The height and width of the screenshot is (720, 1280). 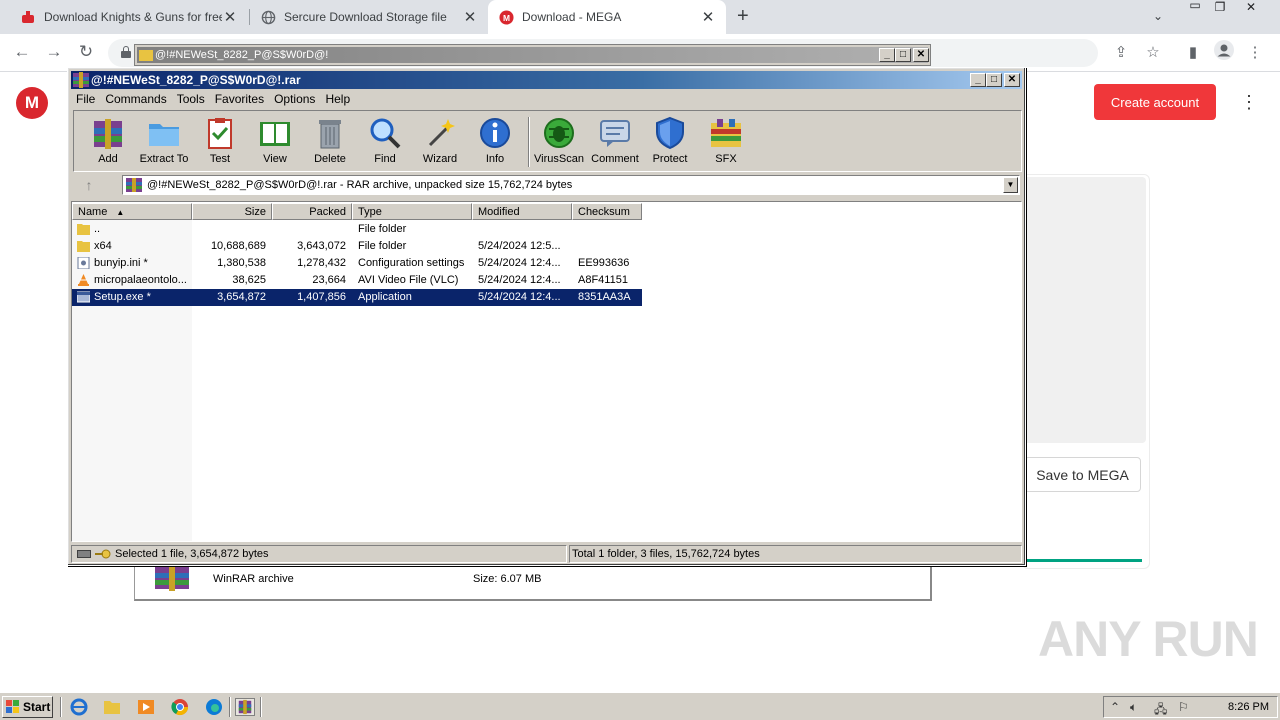 I want to click on ie-icon, so click(x=79, y=707).